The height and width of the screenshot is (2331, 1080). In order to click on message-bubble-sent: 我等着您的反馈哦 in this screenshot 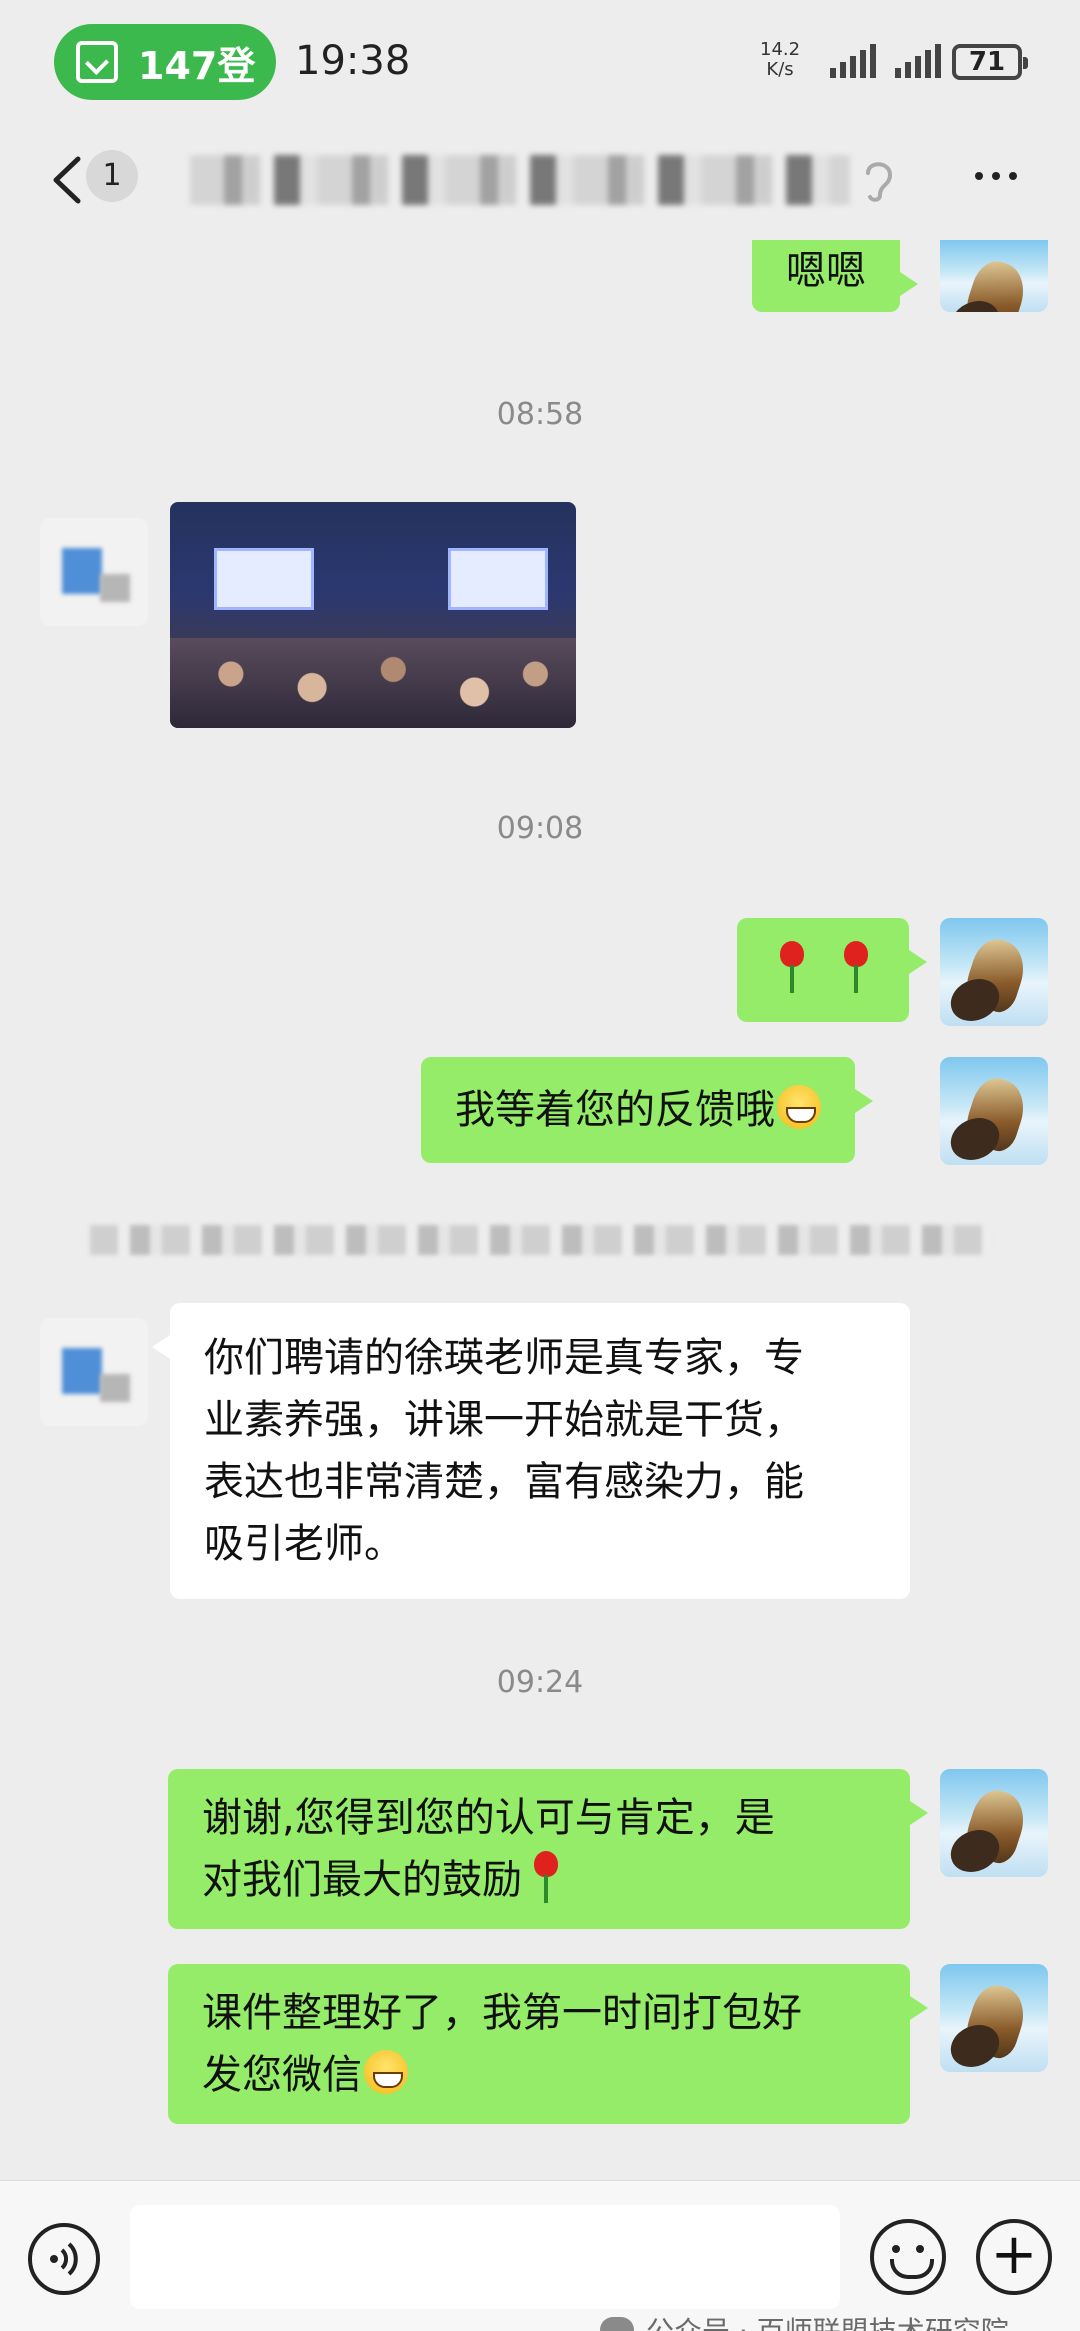, I will do `click(647, 1110)`.